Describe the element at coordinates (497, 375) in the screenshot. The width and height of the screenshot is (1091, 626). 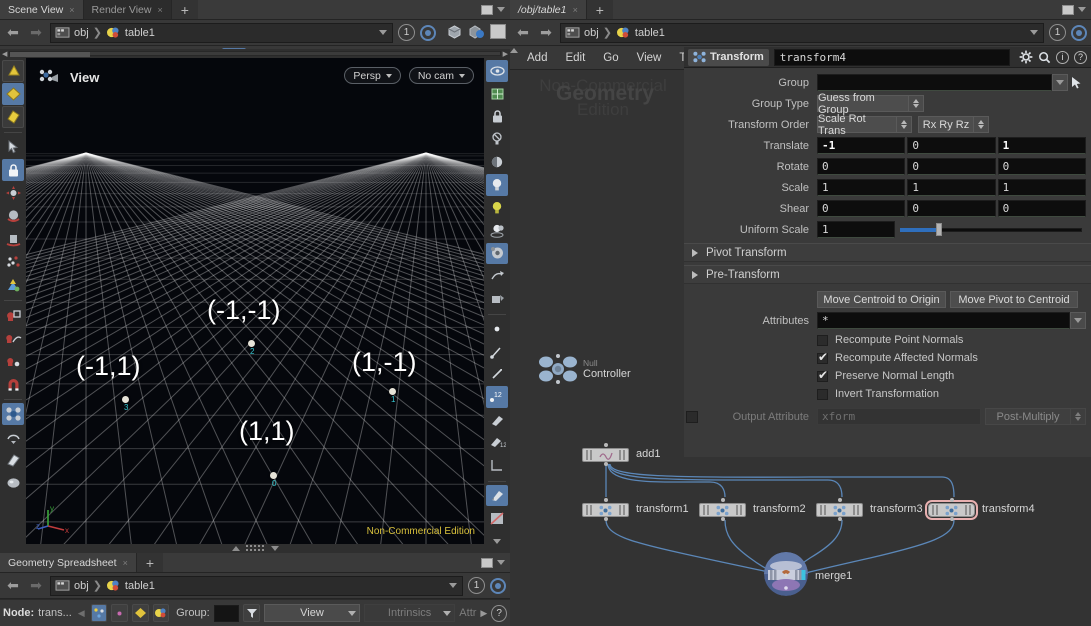
I see `vector-display-icon` at that location.